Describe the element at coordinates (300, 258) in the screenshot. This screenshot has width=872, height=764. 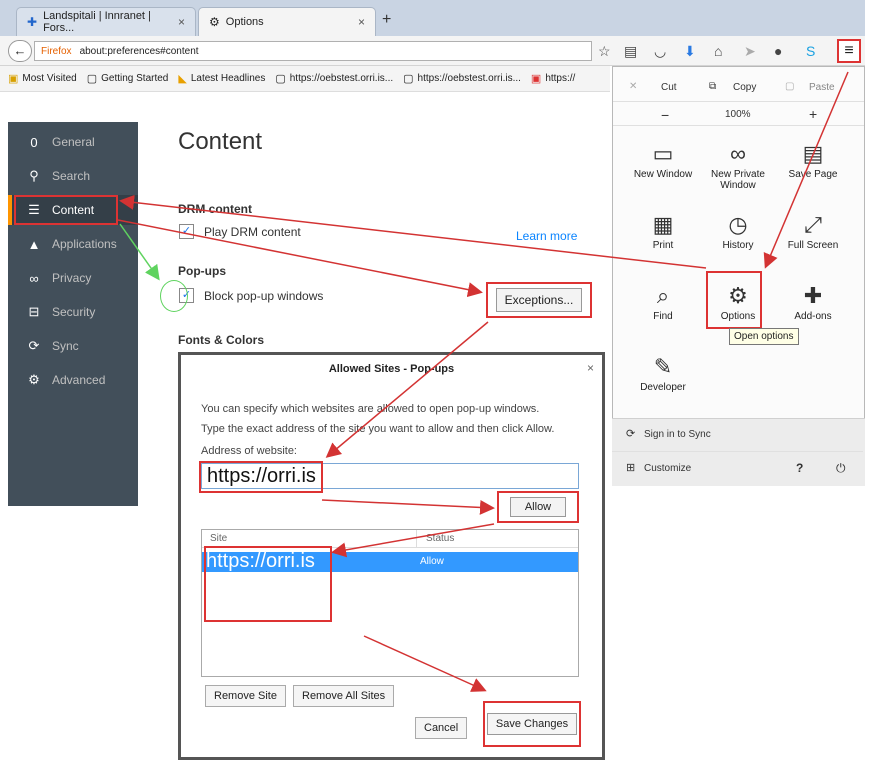
I see `arrow-content-to-exceptions` at that location.